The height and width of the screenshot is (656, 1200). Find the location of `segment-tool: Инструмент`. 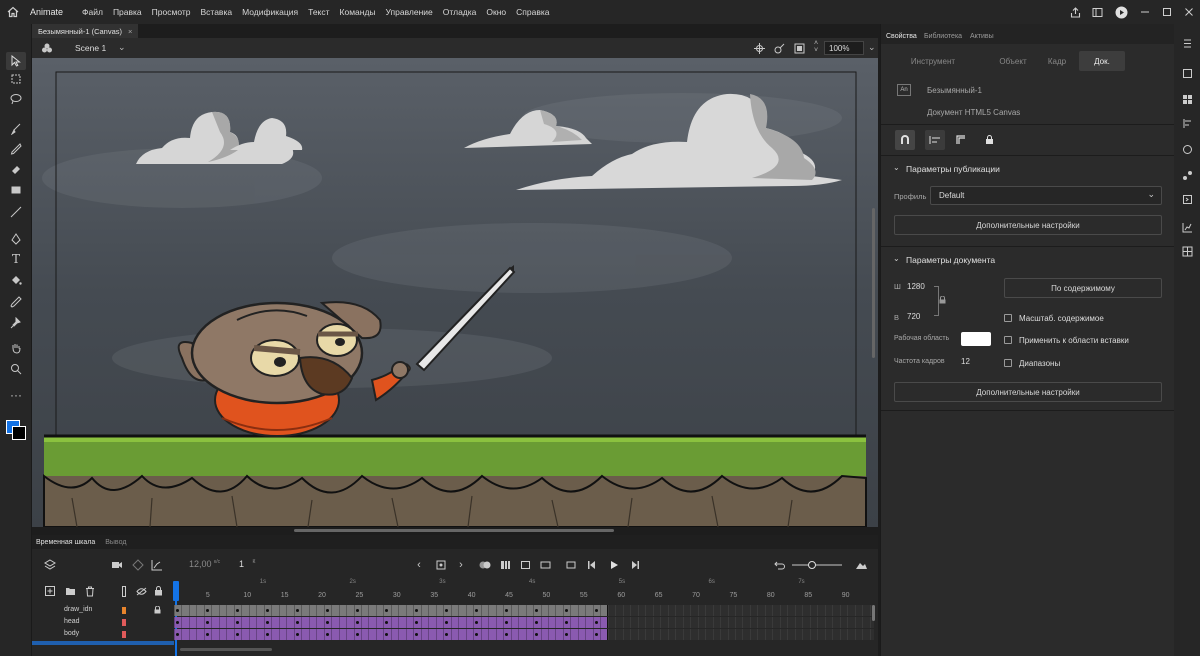

segment-tool: Инструмент is located at coordinates (933, 61).